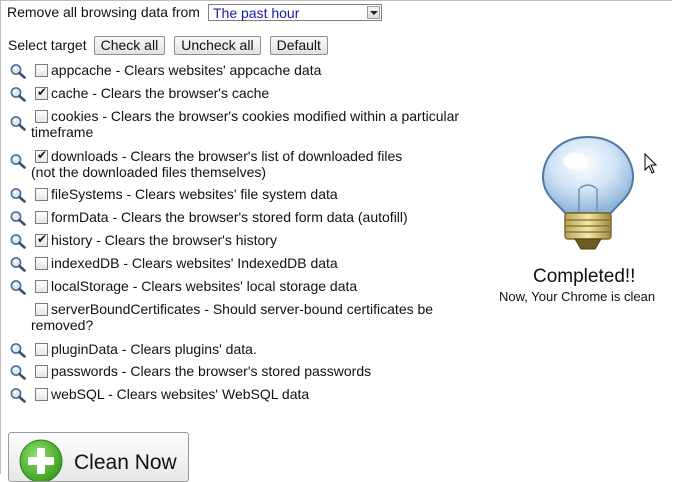 This screenshot has height=482, width=673. Describe the element at coordinates (588, 192) in the screenshot. I see `lightbulb-icon` at that location.